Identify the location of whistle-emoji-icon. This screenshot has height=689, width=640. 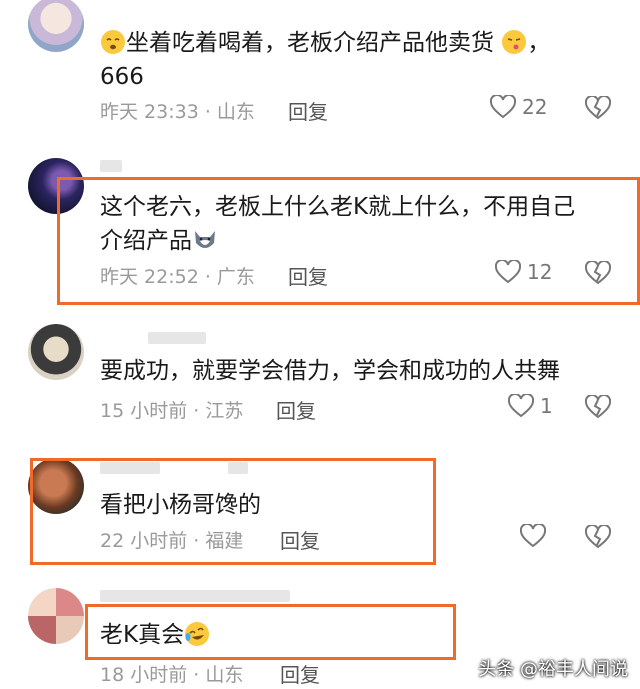
(514, 42).